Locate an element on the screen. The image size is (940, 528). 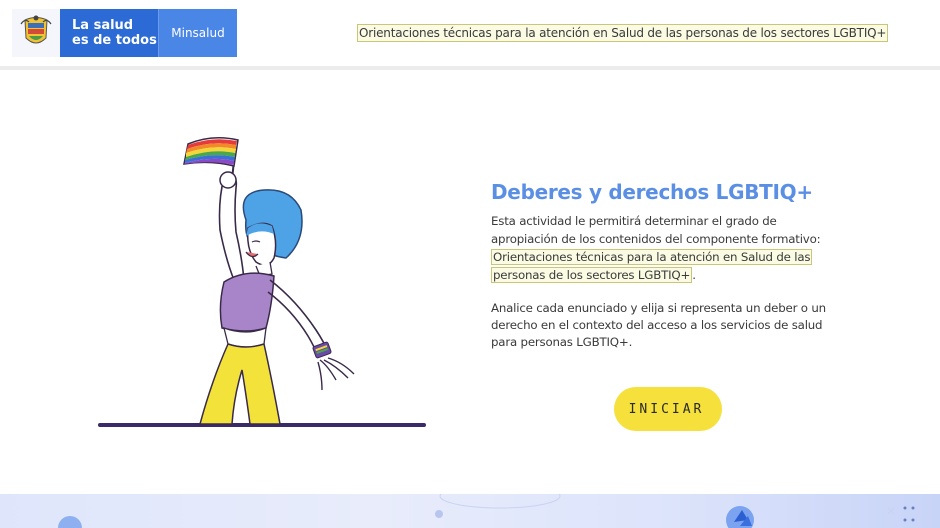
page-title: Deberes y derechos LGBTIQ+ is located at coordinates (652, 192).